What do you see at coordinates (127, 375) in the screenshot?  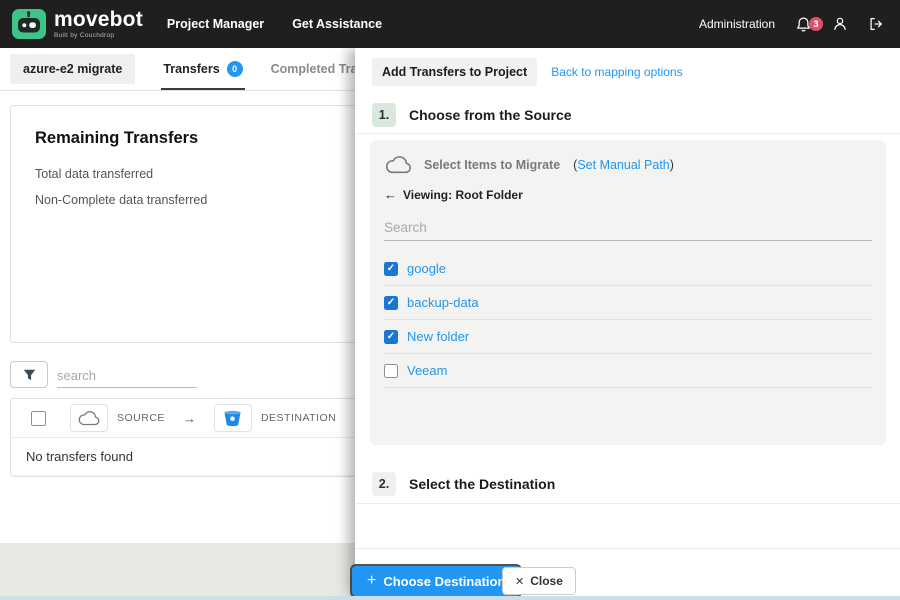 I see `transfers-search-input` at bounding box center [127, 375].